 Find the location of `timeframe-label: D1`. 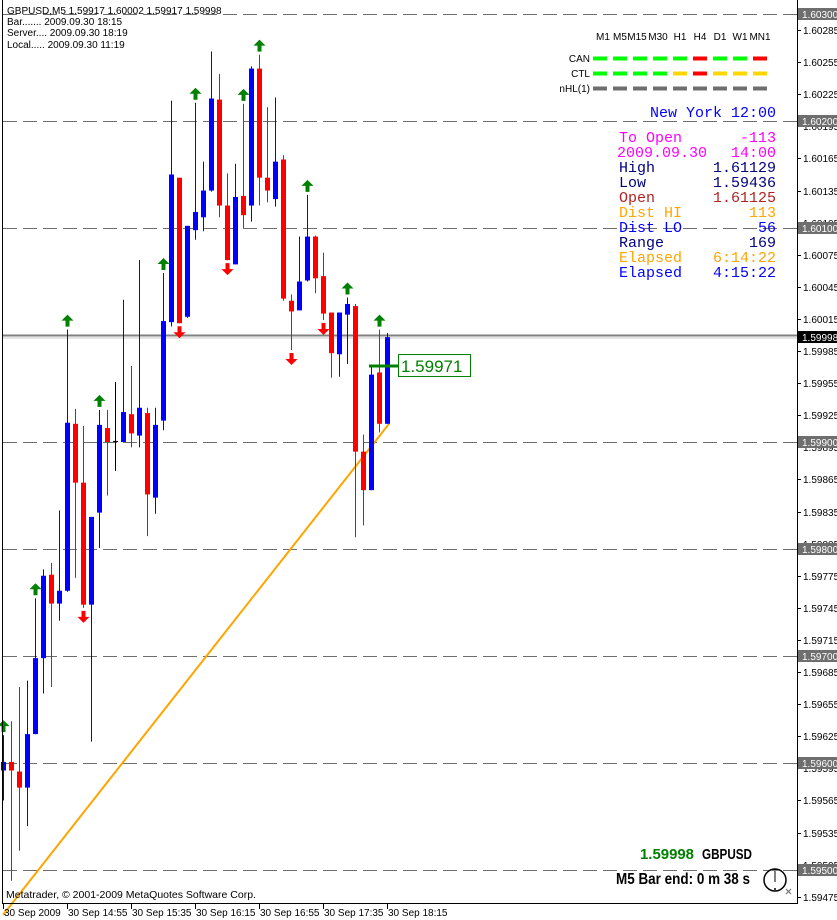

timeframe-label: D1 is located at coordinates (720, 37).